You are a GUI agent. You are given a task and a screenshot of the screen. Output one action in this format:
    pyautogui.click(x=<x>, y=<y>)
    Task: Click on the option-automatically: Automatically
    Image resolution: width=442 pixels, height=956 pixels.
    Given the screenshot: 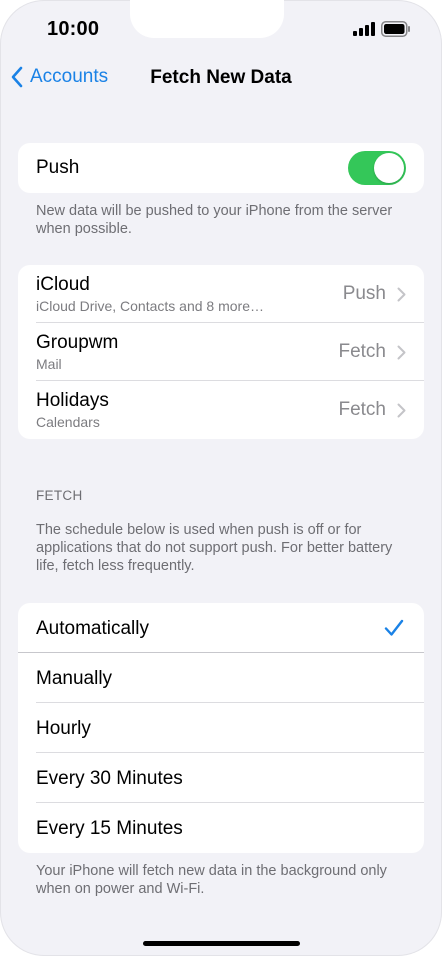 What is the action you would take?
    pyautogui.click(x=221, y=628)
    